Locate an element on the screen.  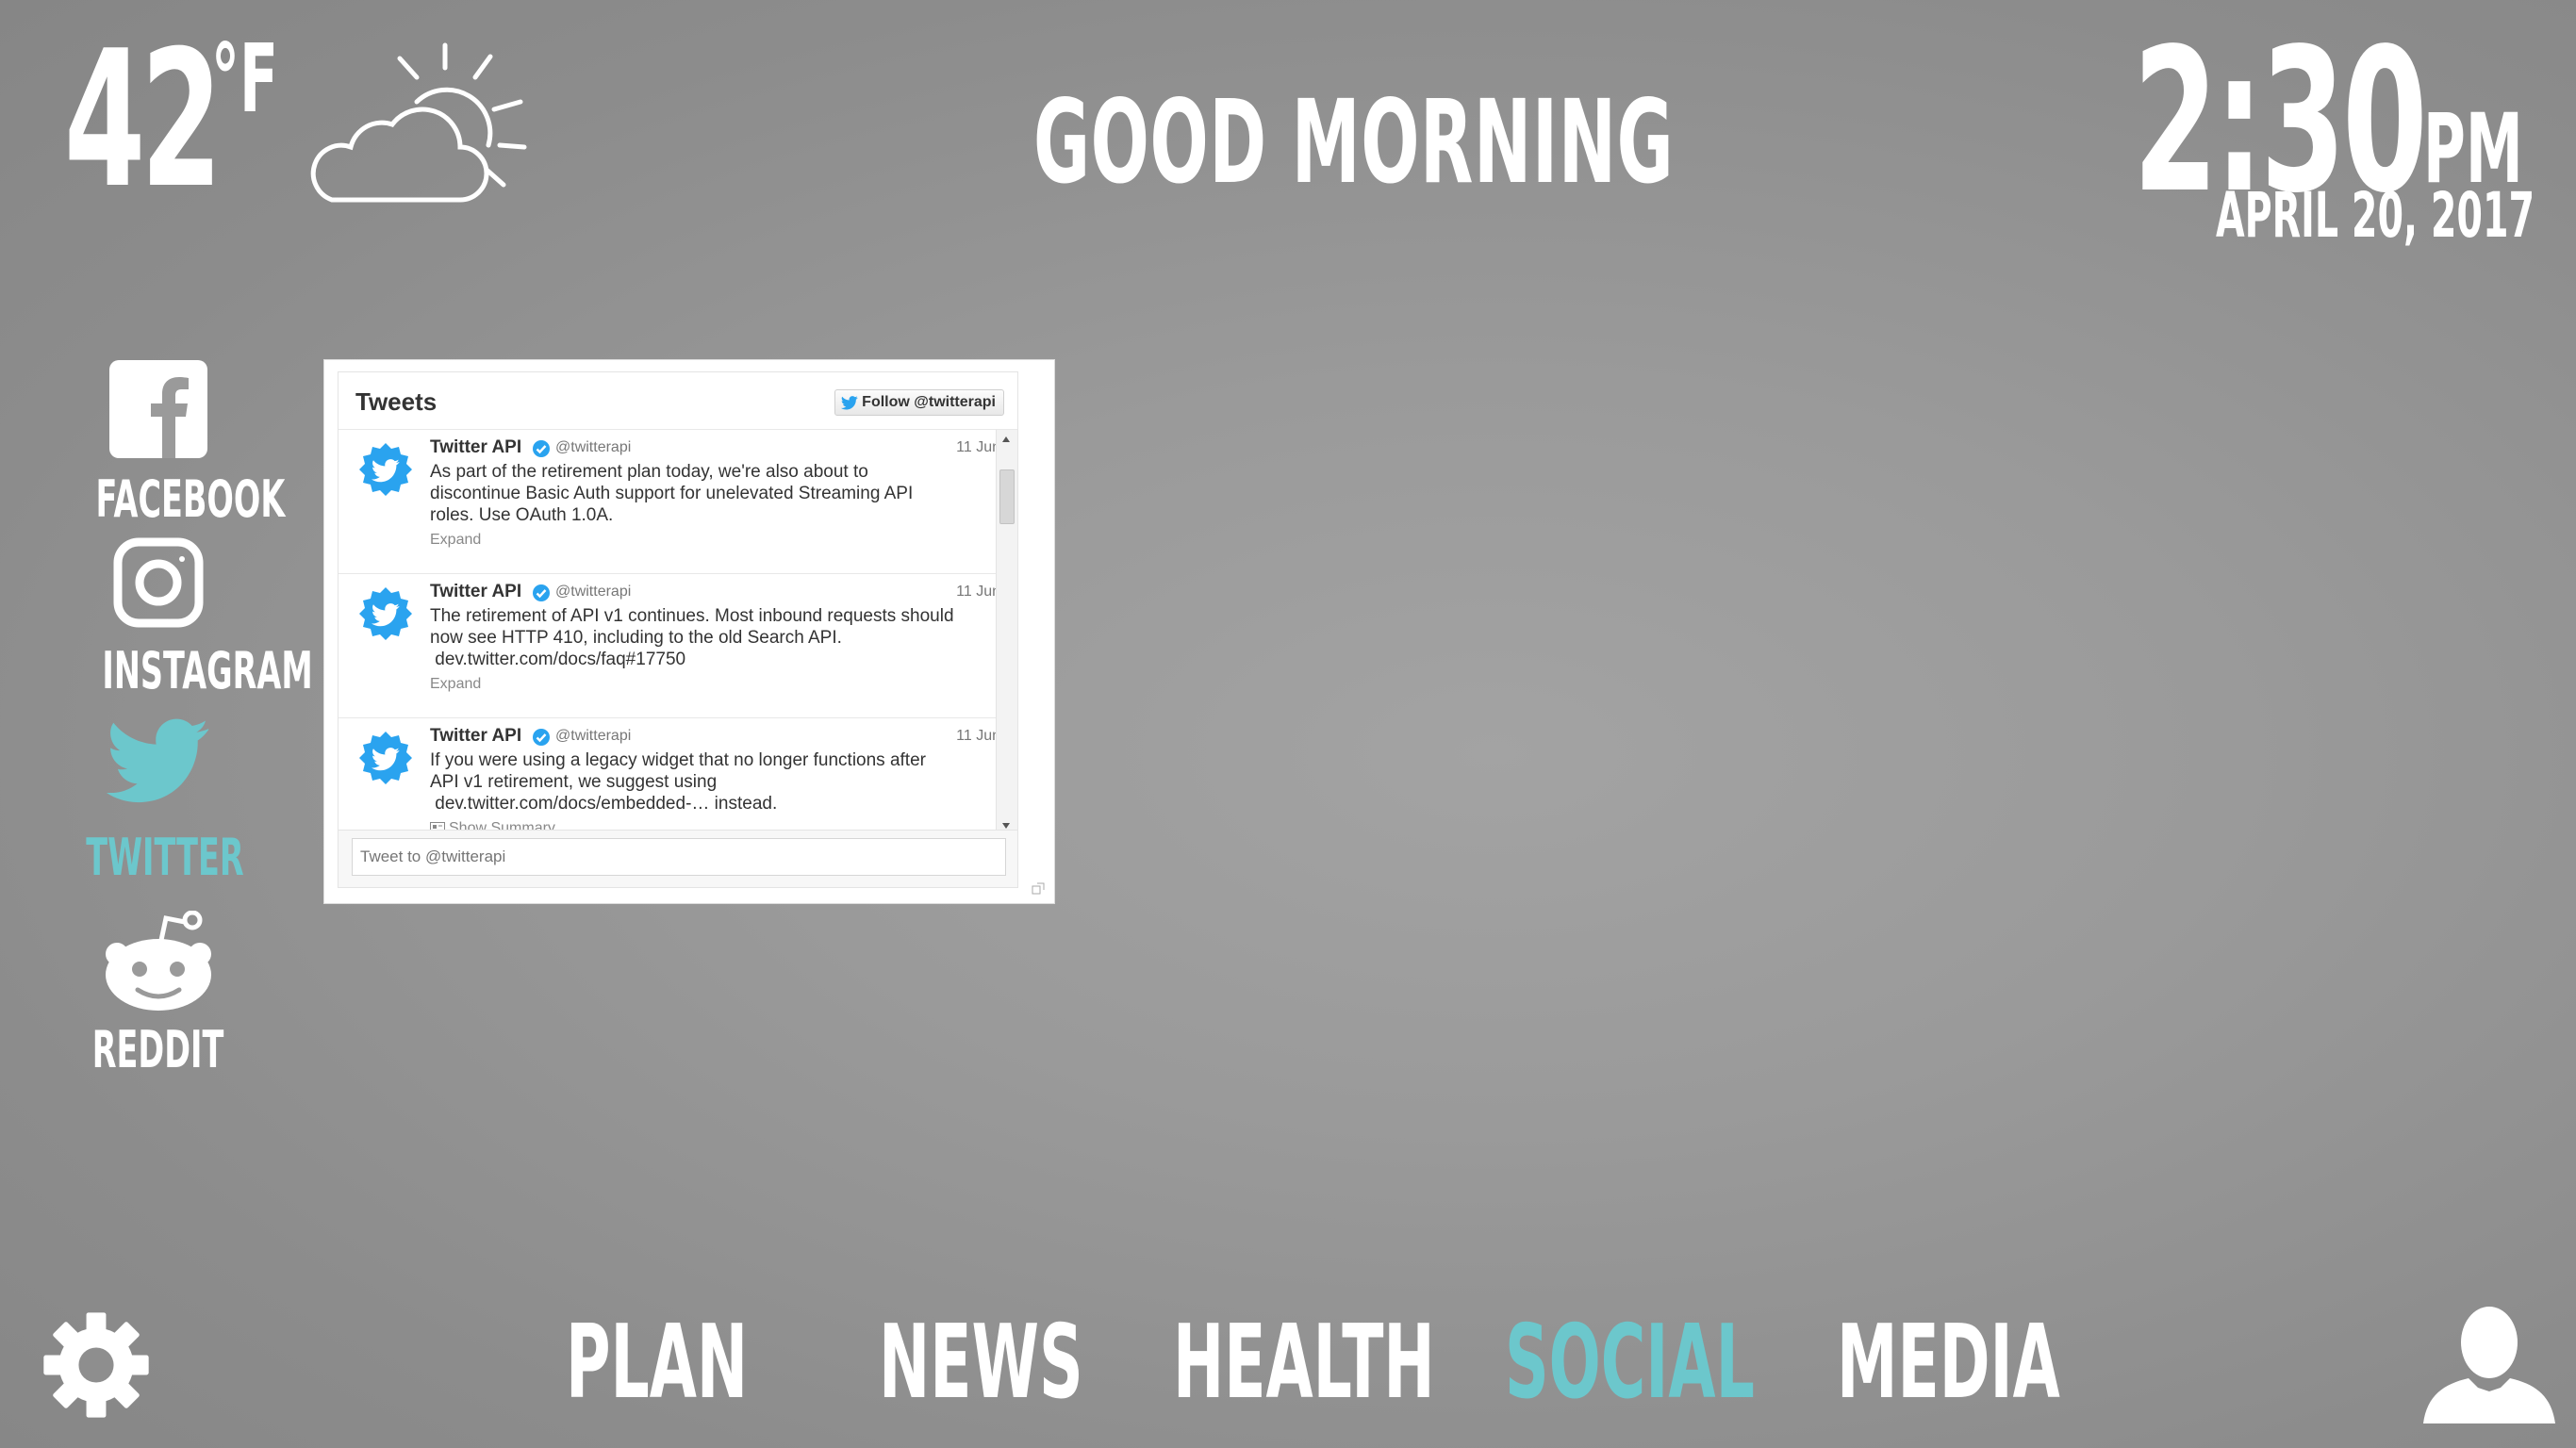
sidebar-item-label: REDDIT is located at coordinates (158, 1049).